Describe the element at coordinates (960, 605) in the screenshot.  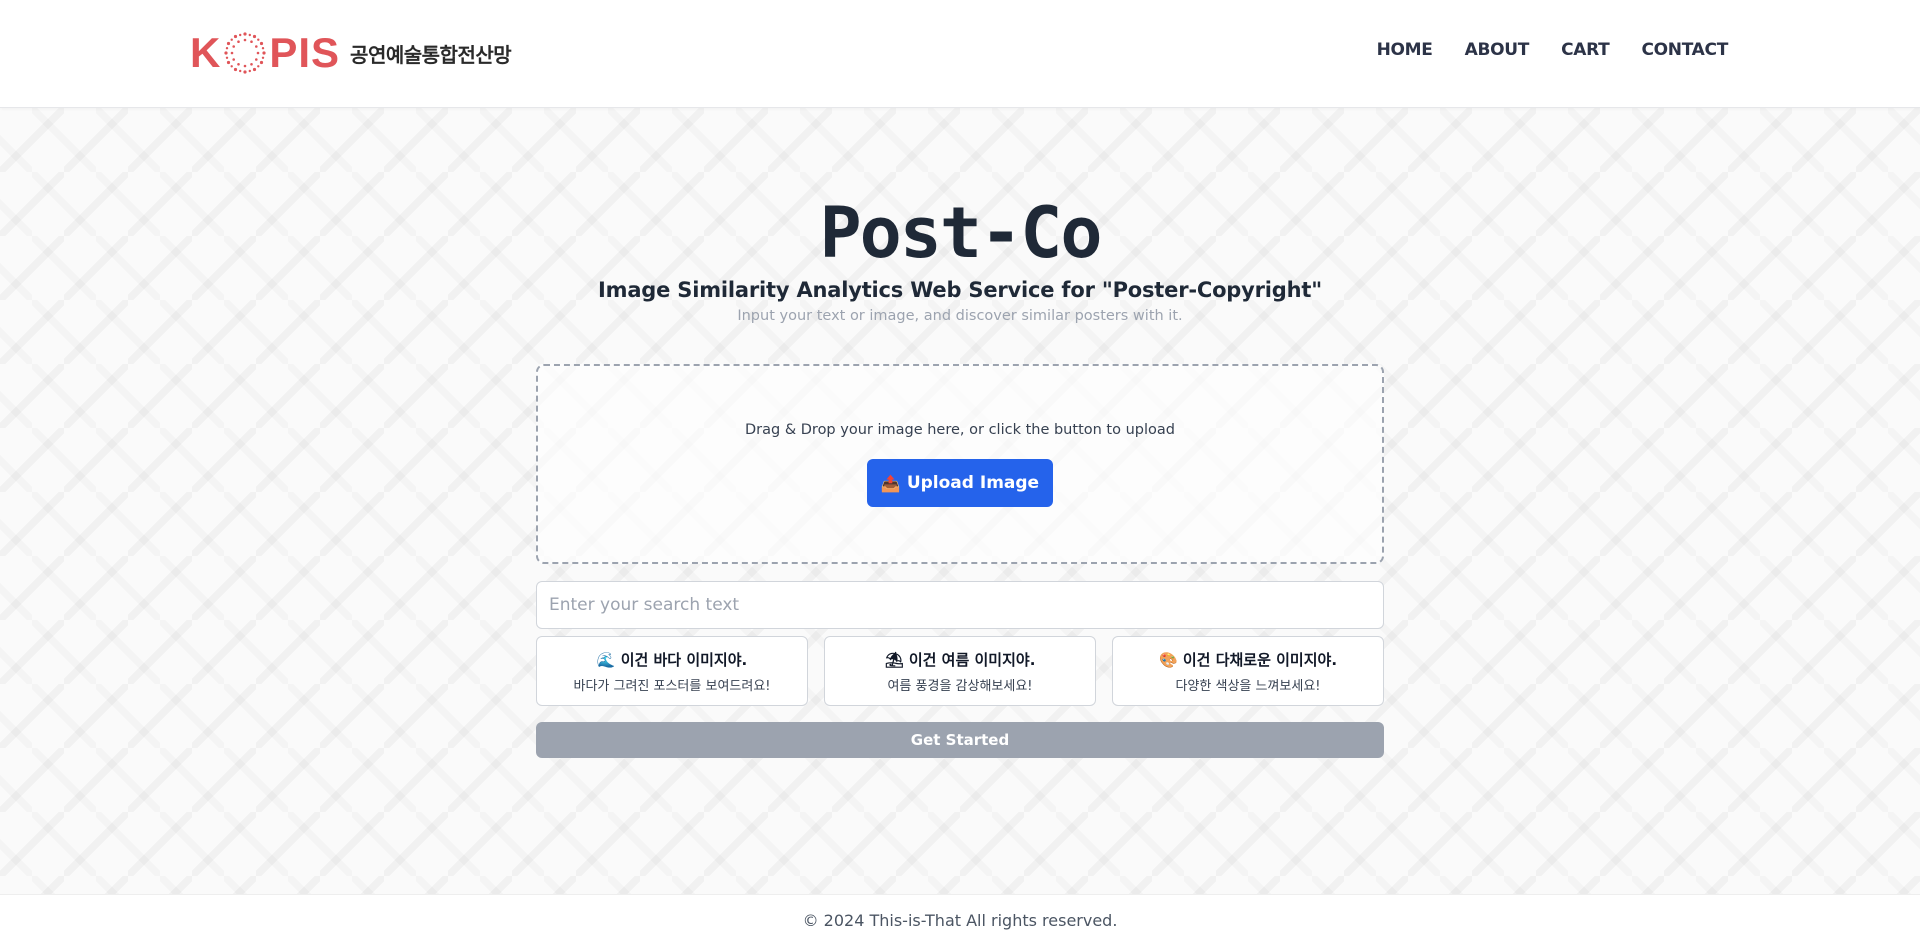
I see `search-input` at that location.